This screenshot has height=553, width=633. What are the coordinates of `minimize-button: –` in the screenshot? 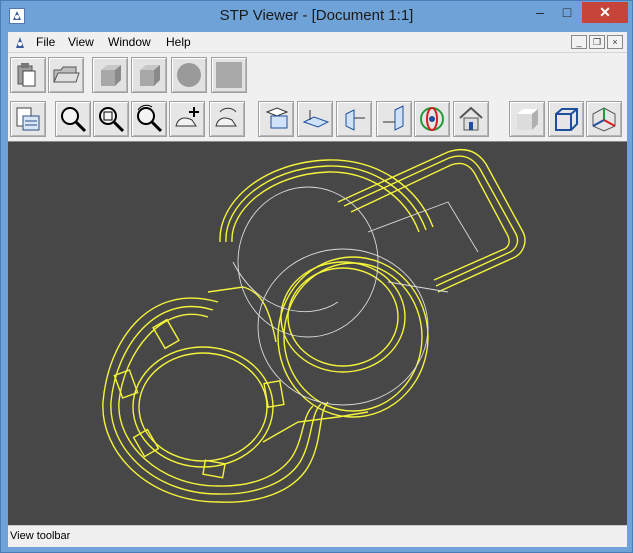 It's located at (540, 12).